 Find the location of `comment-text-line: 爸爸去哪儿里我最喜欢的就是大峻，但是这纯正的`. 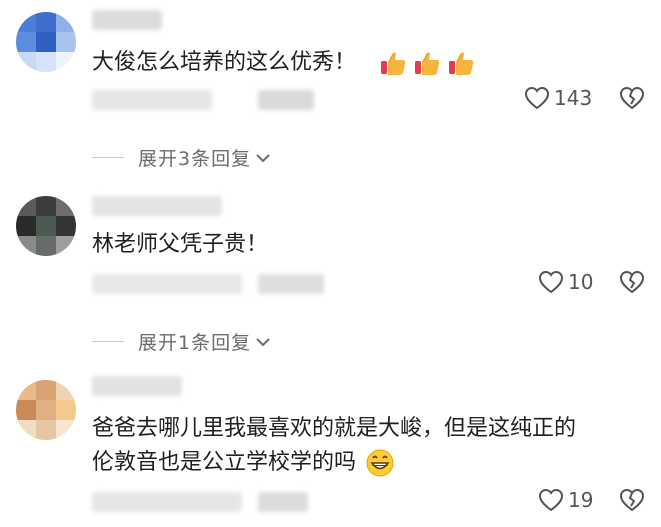

comment-text-line: 爸爸去哪儿里我最喜欢的就是大峻，但是这纯正的 is located at coordinates (334, 428).